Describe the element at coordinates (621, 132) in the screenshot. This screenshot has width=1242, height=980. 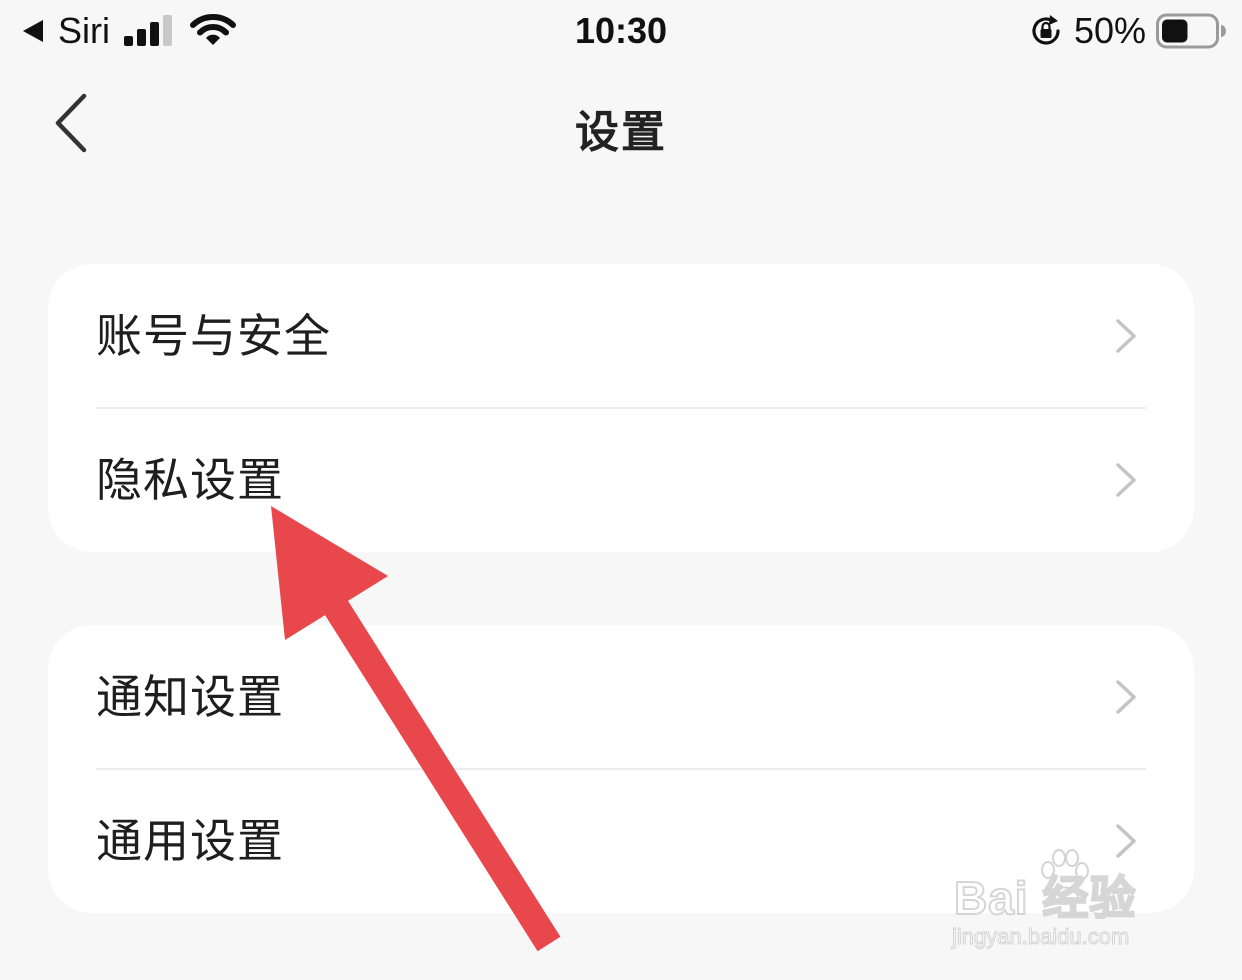
I see `page-title: 设置` at that location.